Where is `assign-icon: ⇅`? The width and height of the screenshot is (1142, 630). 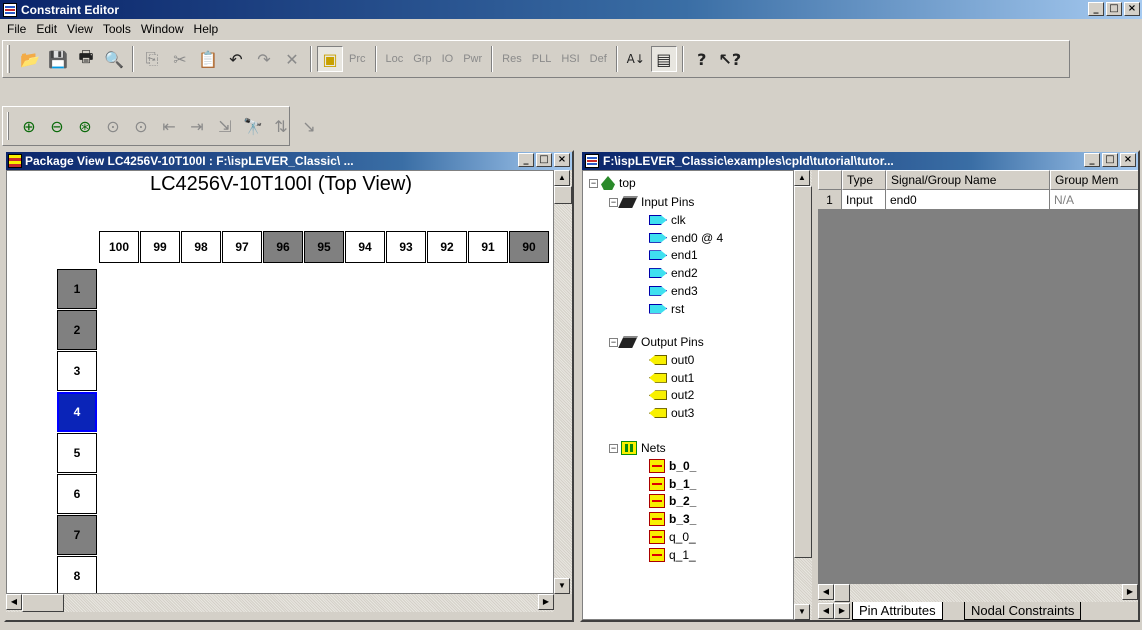 assign-icon: ⇅ is located at coordinates (281, 126).